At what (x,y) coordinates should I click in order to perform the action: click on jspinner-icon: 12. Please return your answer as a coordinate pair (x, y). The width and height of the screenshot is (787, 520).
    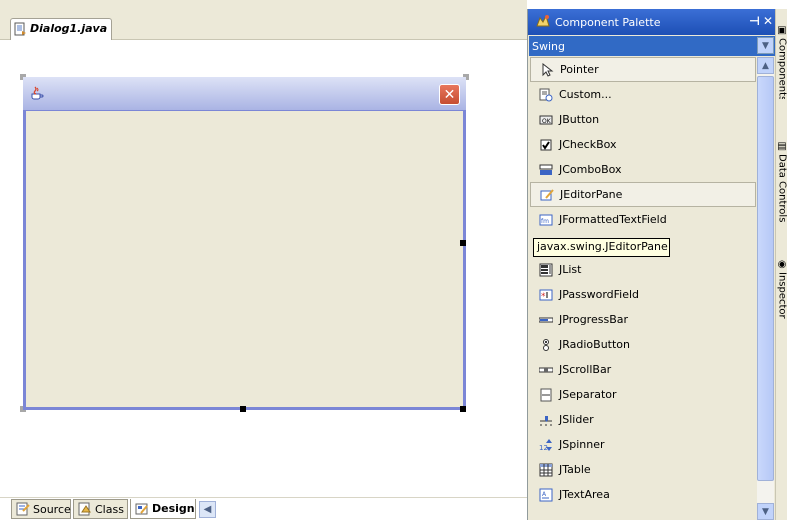
    Looking at the image, I should click on (546, 445).